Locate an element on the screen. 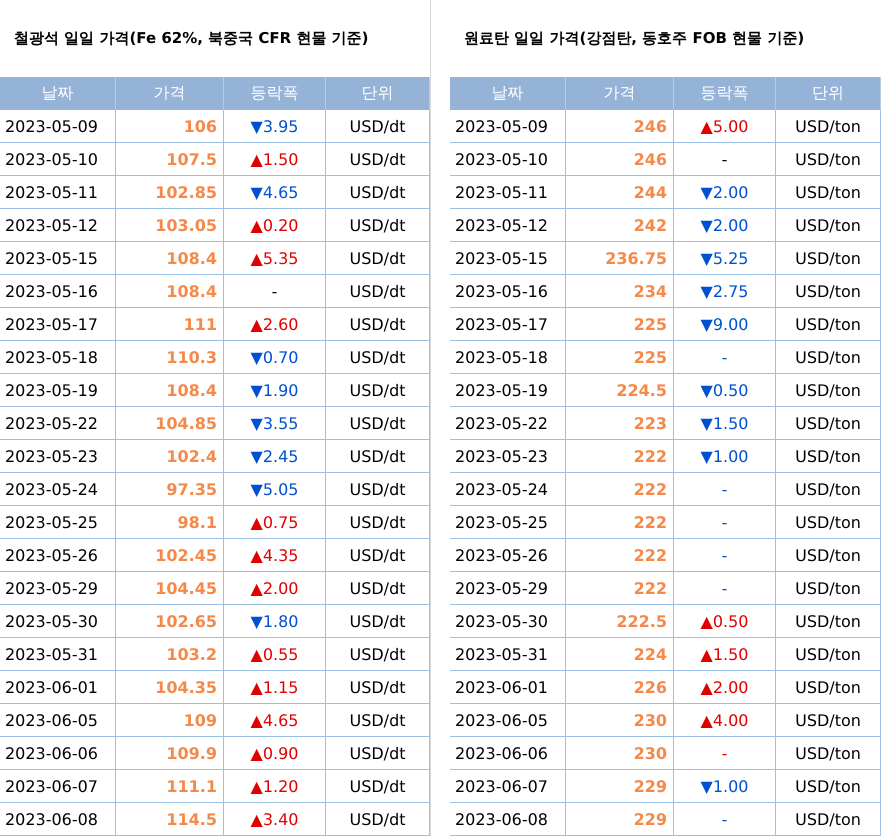 This screenshot has width=881, height=837. change-cell: ▲4.00 is located at coordinates (725, 720).